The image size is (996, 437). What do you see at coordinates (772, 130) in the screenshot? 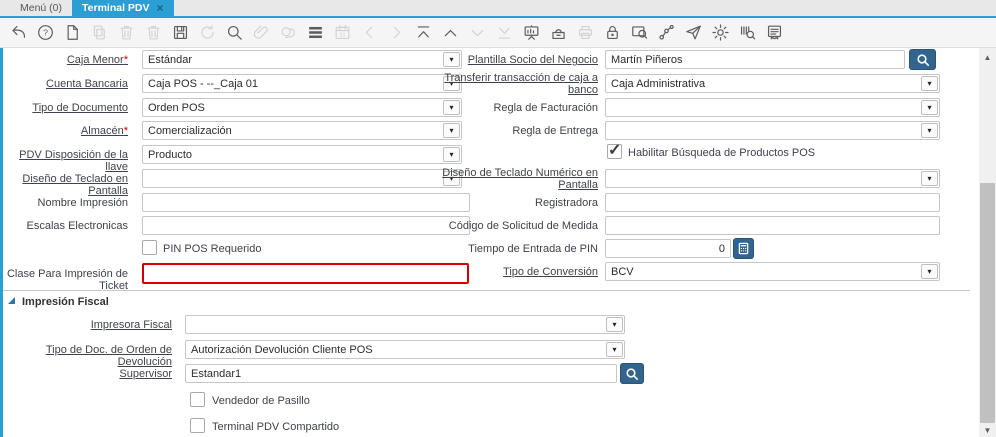
I see `regla-entrega-select: ▾` at bounding box center [772, 130].